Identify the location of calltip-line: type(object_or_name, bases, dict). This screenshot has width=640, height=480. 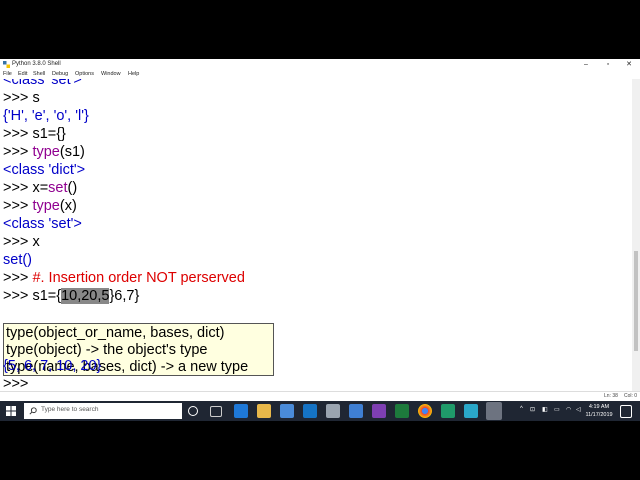
(115, 333).